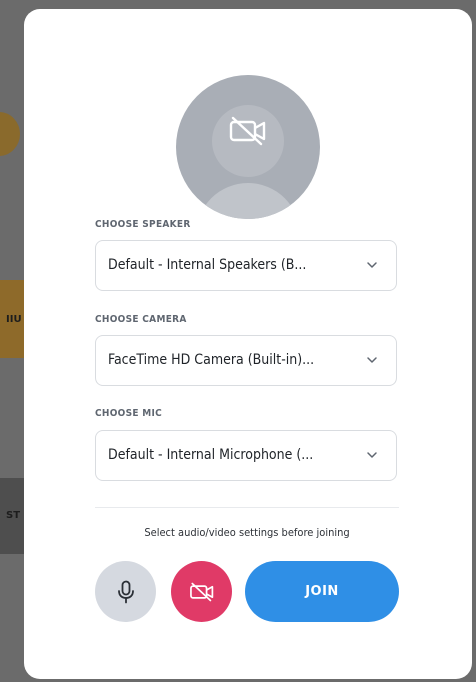 This screenshot has height=682, width=476. I want to click on toggle-camera-button, so click(201, 591).